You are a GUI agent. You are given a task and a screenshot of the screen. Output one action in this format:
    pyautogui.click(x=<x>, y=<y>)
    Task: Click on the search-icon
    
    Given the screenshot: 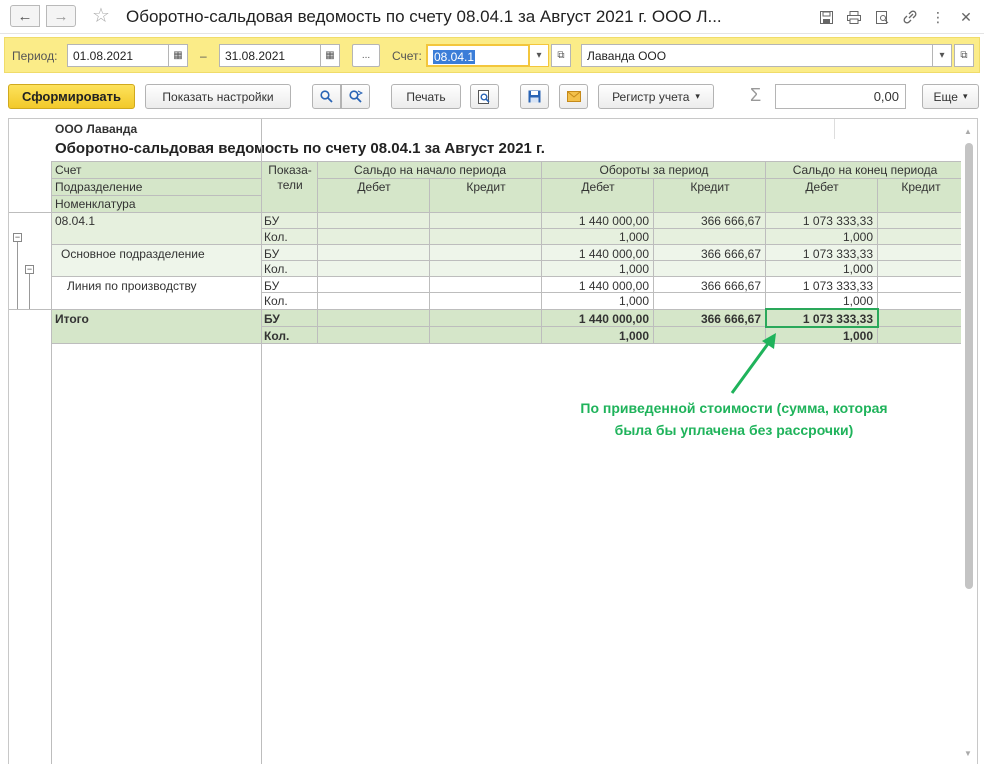 What is the action you would take?
    pyautogui.click(x=326, y=96)
    